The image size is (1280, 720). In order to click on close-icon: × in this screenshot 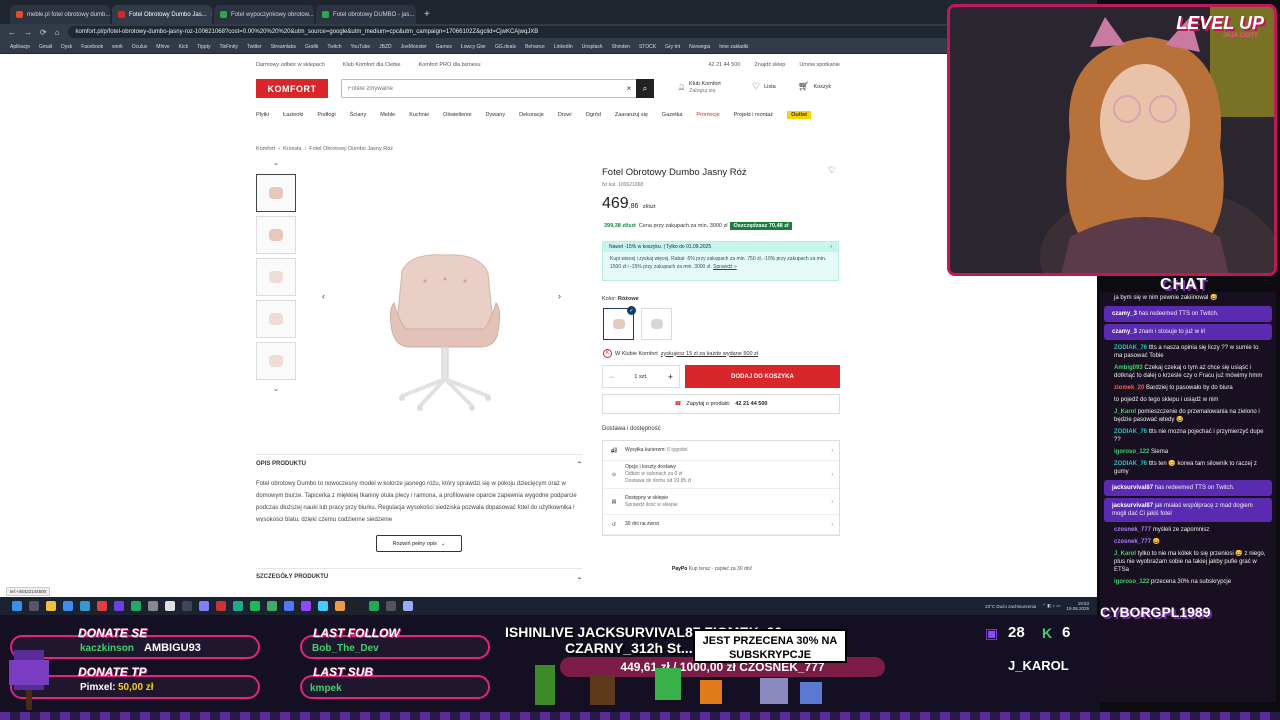, I will do `click(211, 15)`.